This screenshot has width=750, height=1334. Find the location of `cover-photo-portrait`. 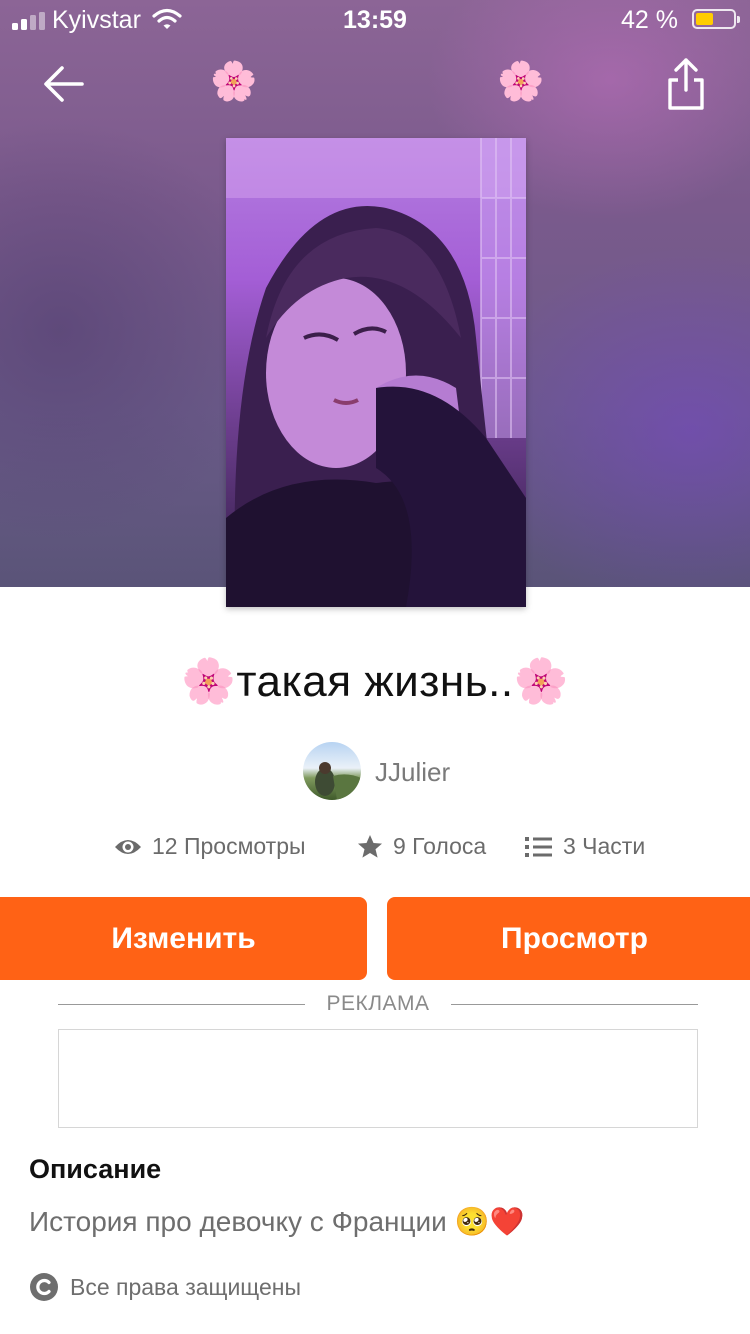

cover-photo-portrait is located at coordinates (376, 372).